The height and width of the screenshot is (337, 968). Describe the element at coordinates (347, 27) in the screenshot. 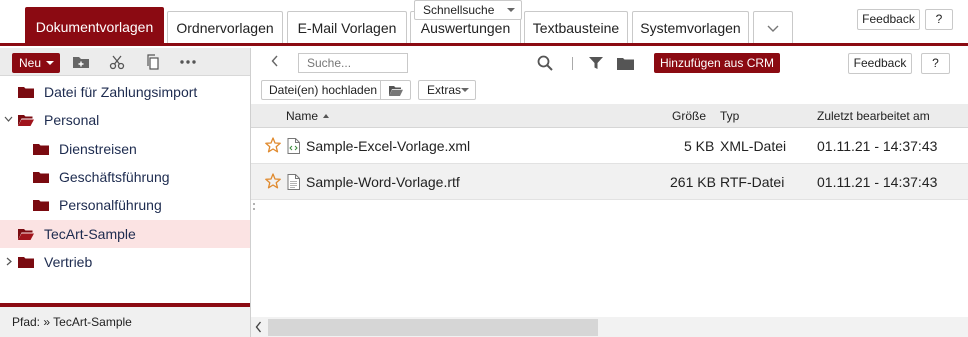

I see `tab-email-vorlagen: E-Mail Vorlagen` at that location.